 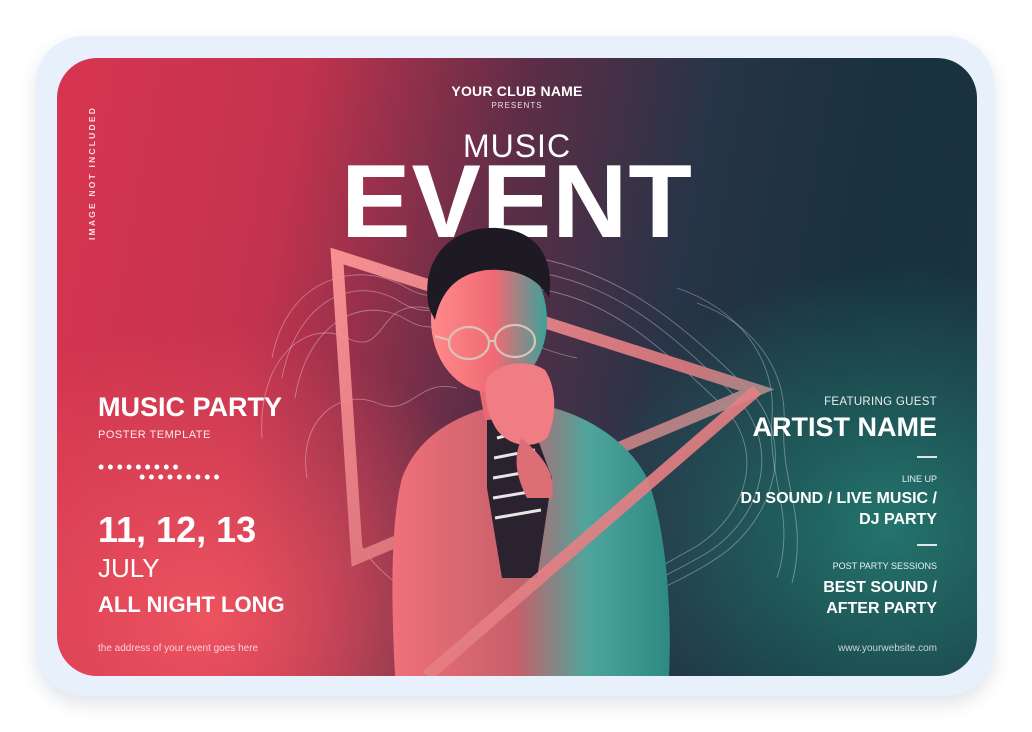 What do you see at coordinates (845, 427) in the screenshot?
I see `artist-name: ARTIST NAME` at bounding box center [845, 427].